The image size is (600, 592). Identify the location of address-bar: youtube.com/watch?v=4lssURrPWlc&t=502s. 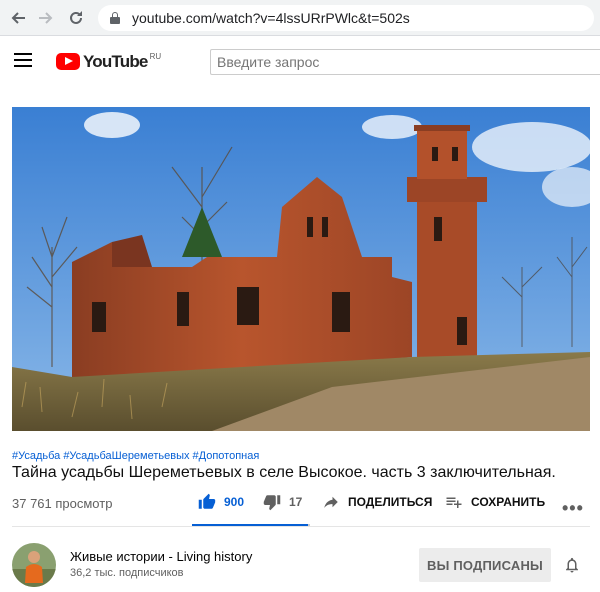
(346, 18).